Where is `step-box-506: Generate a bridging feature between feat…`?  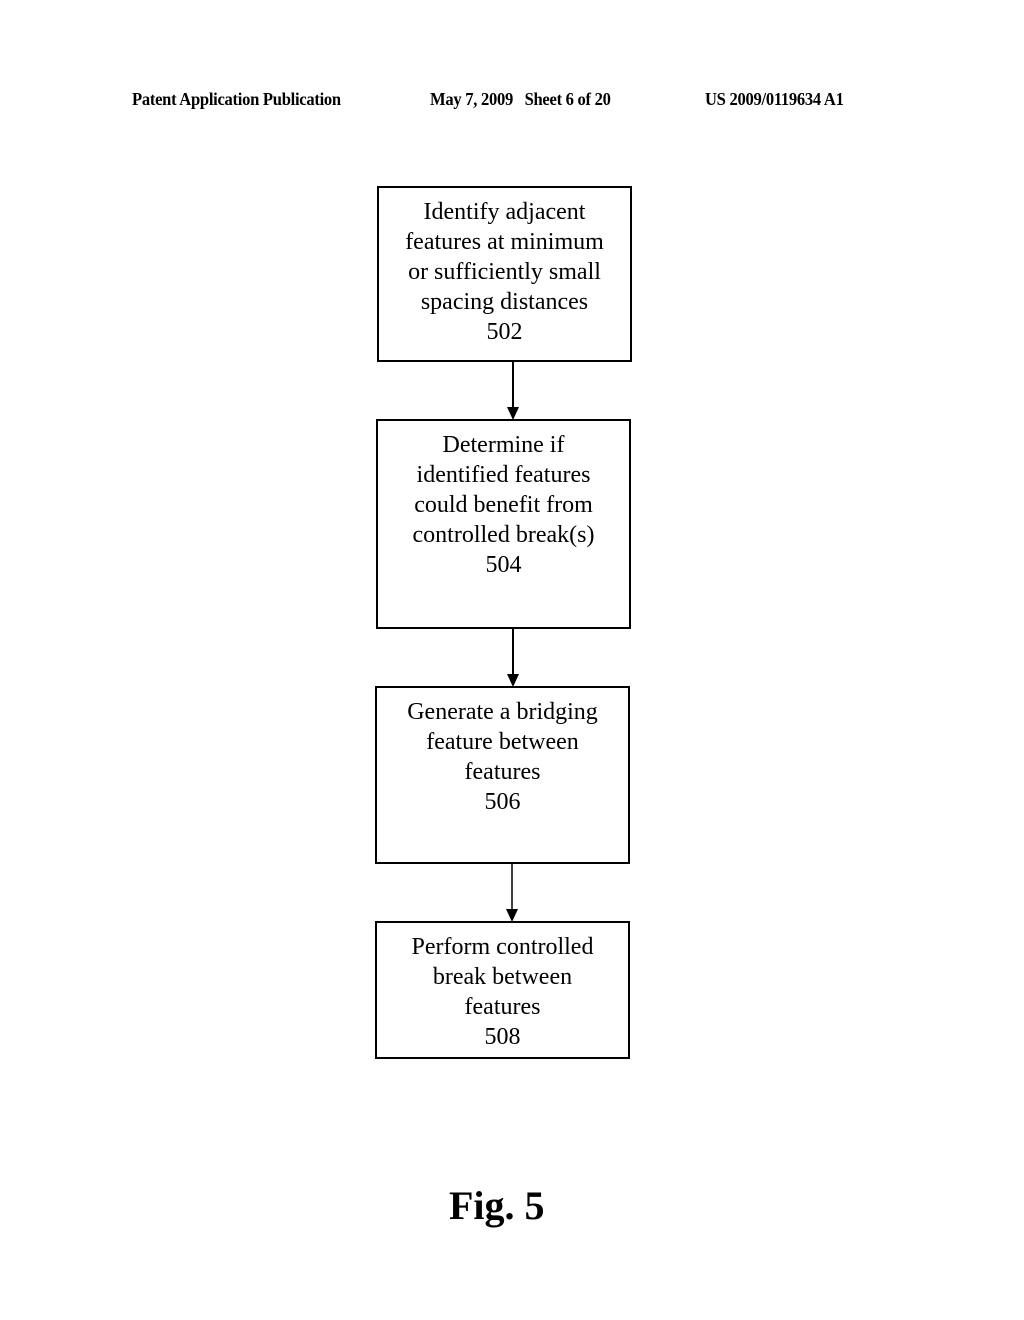
step-box-506: Generate a bridging feature between feat… is located at coordinates (502, 775).